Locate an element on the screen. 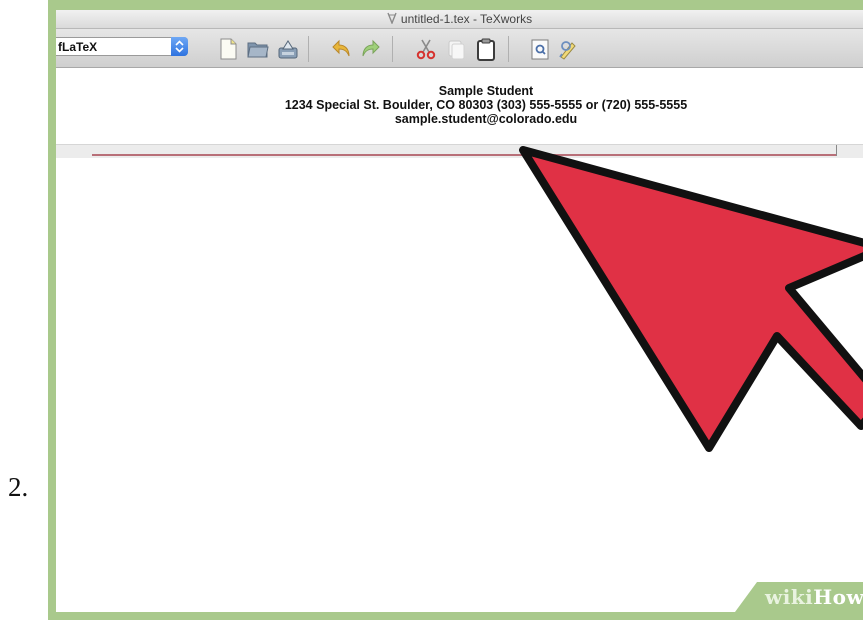 This screenshot has height=620, width=863. student-name: Sample Student is located at coordinates (486, 91).